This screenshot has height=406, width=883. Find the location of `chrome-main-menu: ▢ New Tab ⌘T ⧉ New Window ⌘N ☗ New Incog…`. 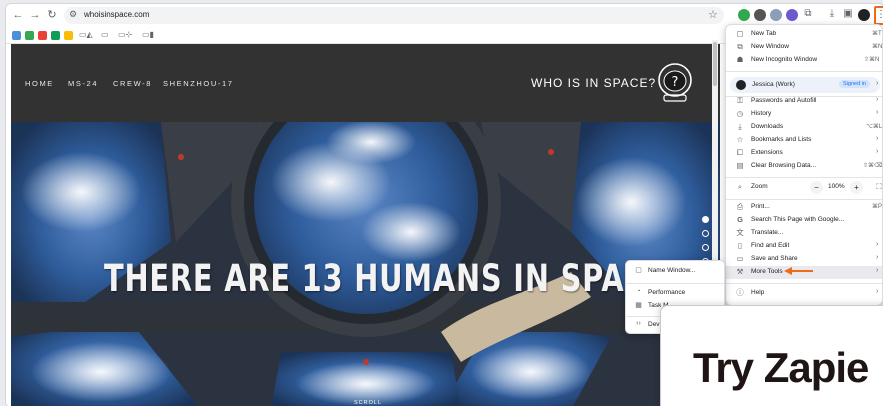

chrome-main-menu: ▢ New Tab ⌘T ⧉ New Window ⌘N ☗ New Incog… is located at coordinates (804, 165).